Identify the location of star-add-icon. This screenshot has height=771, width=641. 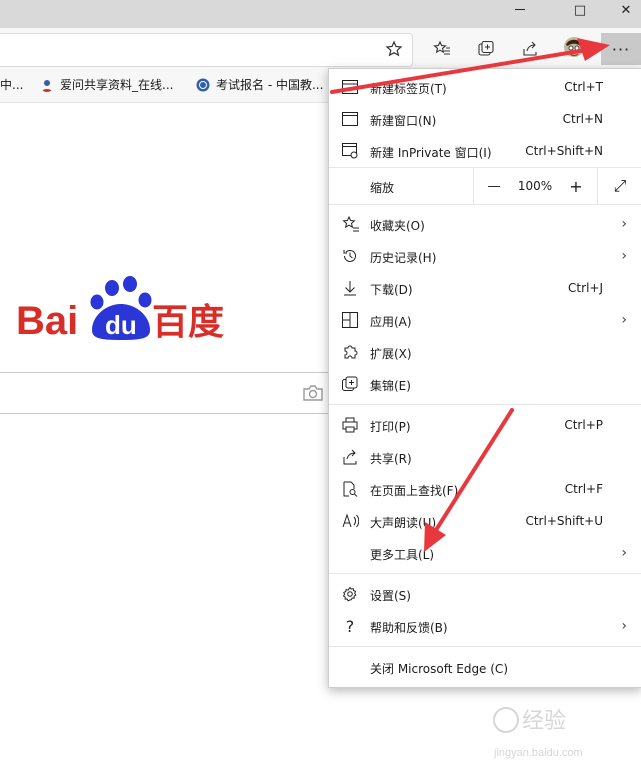
(394, 49).